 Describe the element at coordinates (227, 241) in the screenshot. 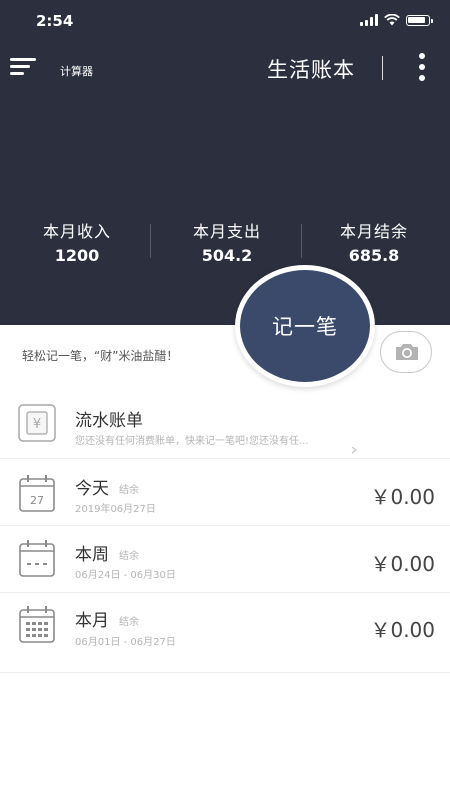

I see `stat-month-expense: 本月支出 504.2` at that location.